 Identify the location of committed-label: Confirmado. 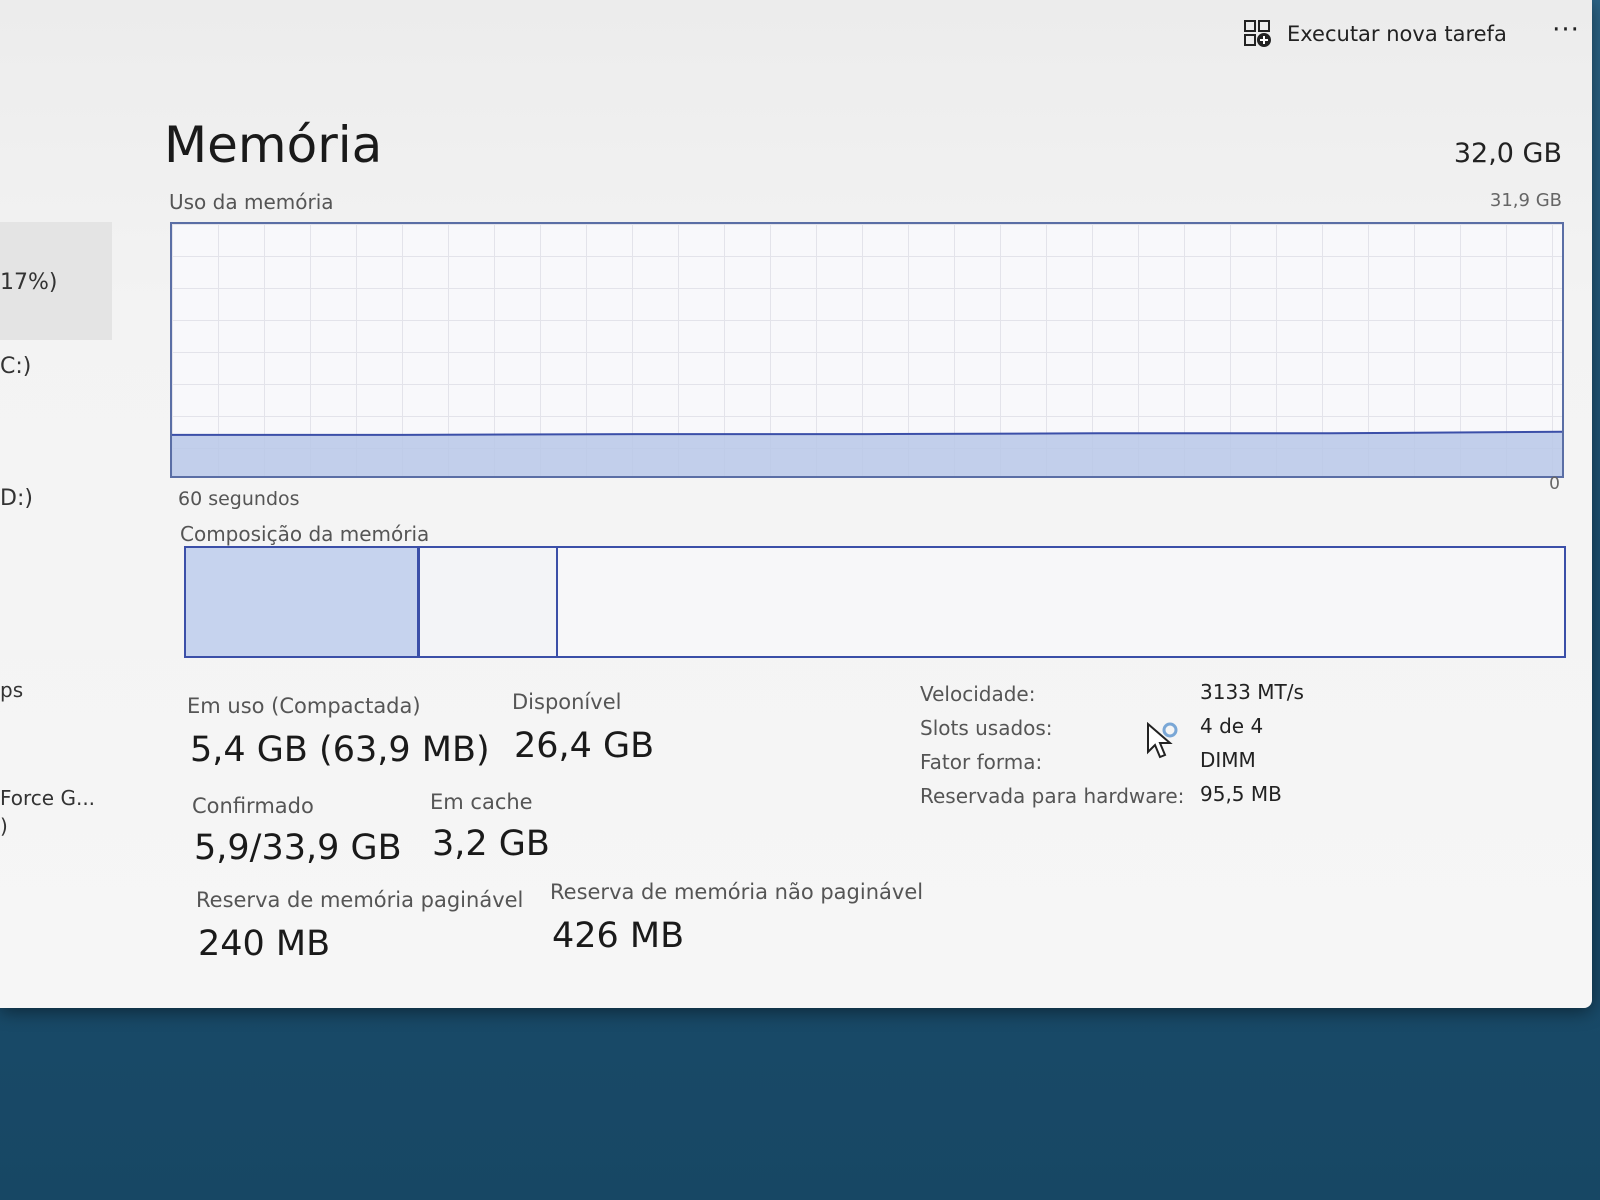
(253, 806).